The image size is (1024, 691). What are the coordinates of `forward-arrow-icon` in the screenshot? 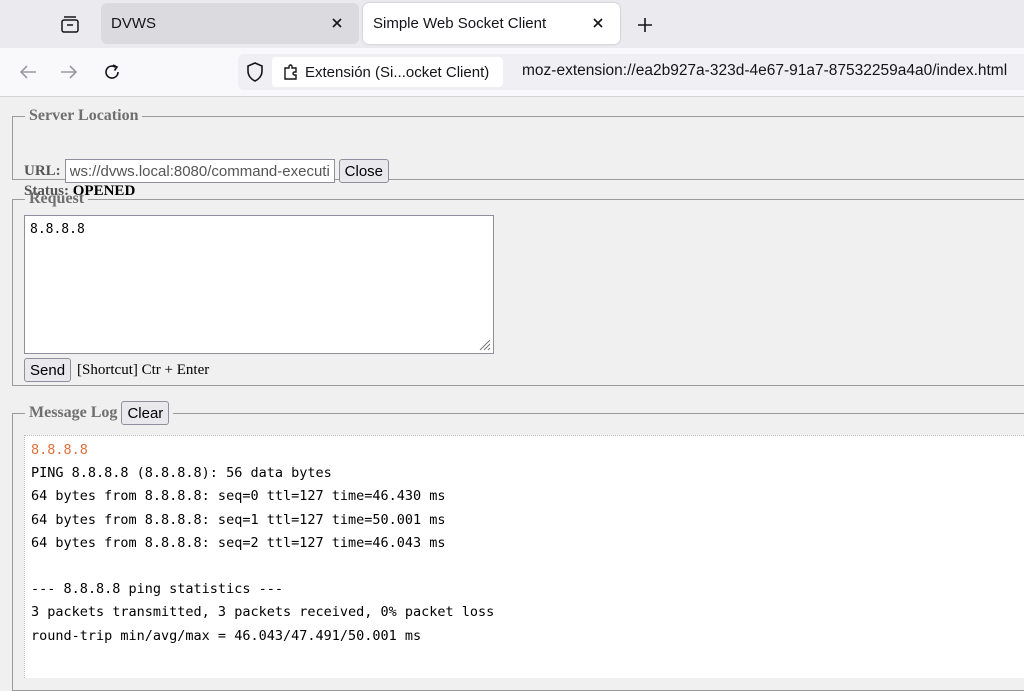 It's located at (69, 72).